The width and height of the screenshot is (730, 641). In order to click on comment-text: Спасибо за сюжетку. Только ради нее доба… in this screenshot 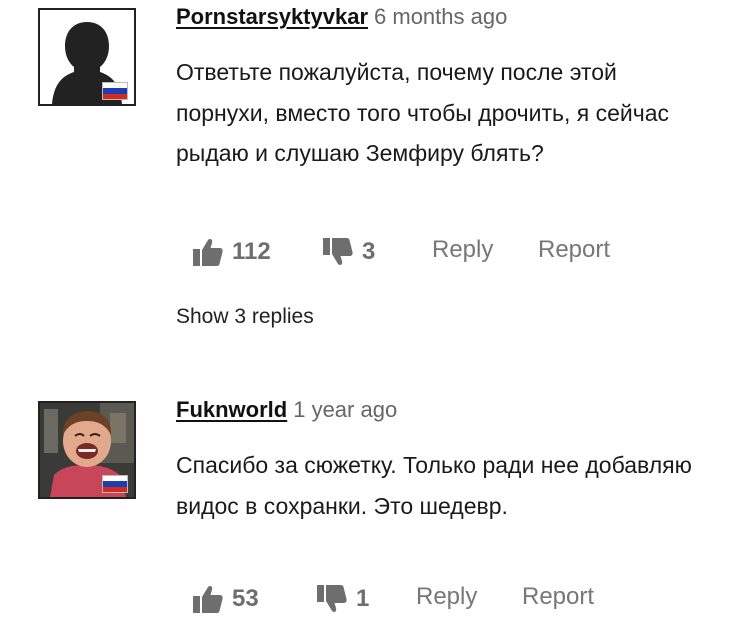, I will do `click(434, 485)`.